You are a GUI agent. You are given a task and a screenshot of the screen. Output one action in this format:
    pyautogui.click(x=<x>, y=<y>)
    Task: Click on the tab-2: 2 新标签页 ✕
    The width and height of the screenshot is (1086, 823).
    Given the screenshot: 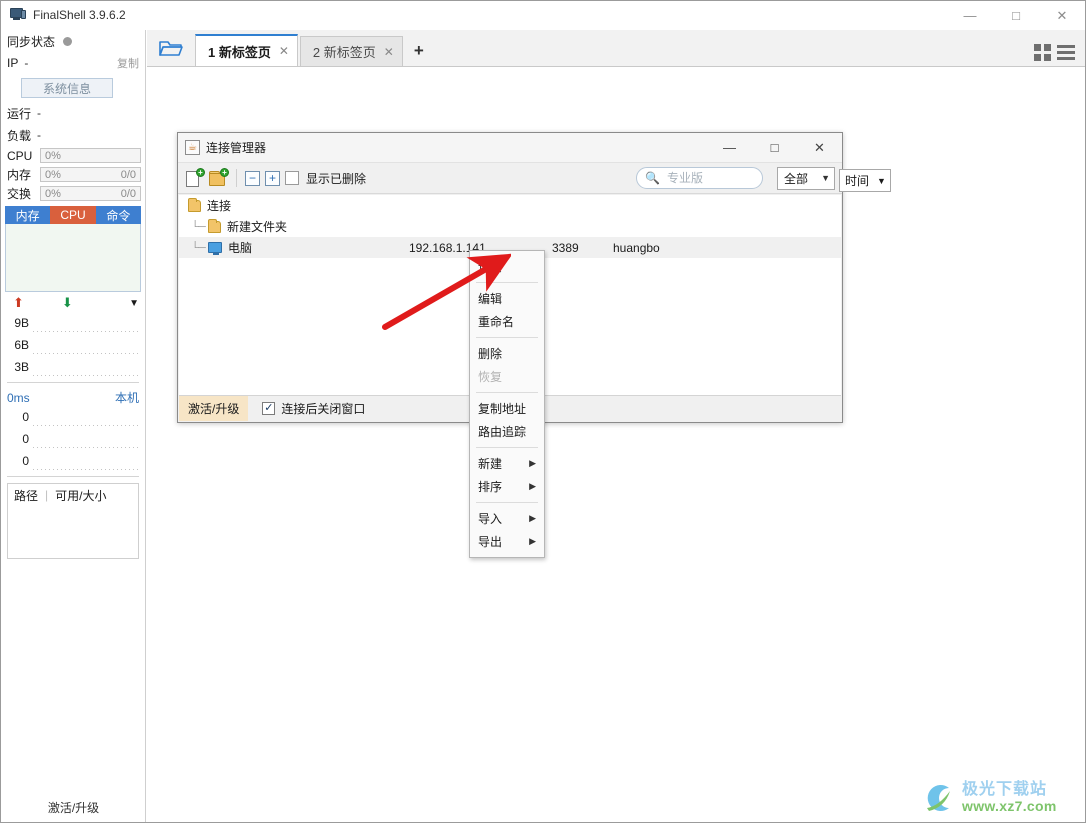 What is the action you would take?
    pyautogui.click(x=351, y=51)
    